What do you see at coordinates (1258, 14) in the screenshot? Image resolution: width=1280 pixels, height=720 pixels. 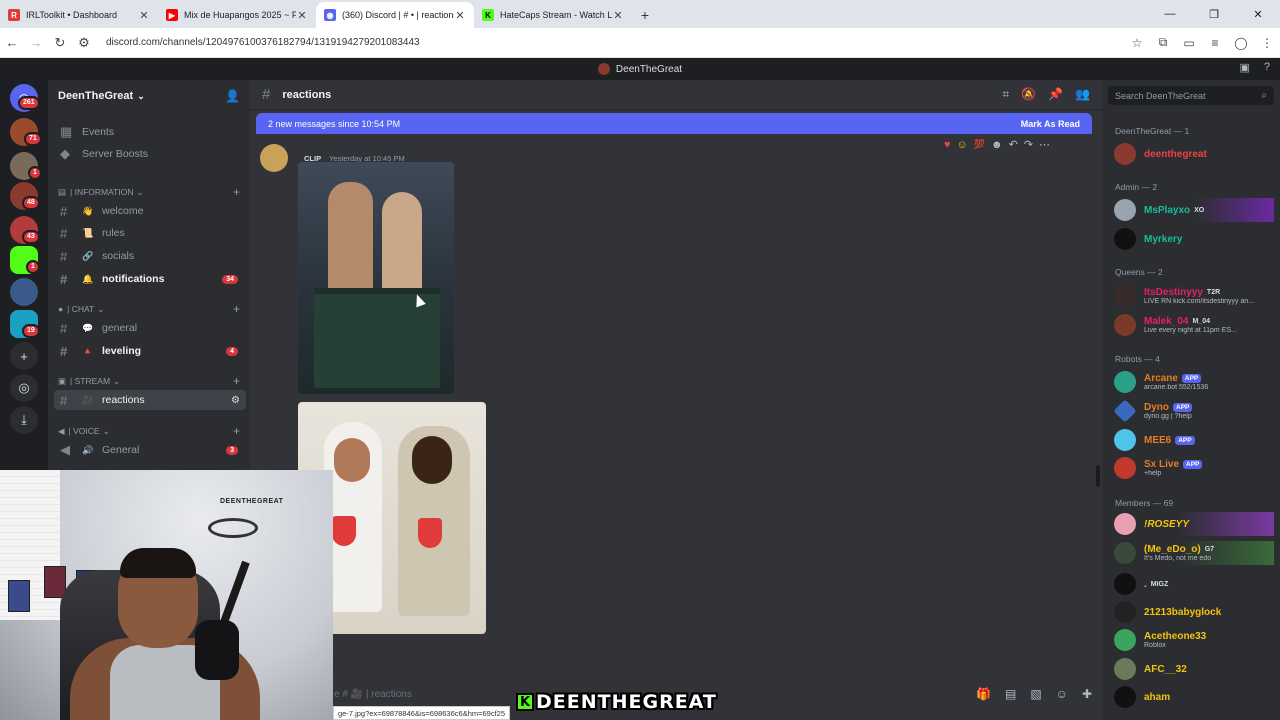 I see `close-window-icon: ✕` at bounding box center [1258, 14].